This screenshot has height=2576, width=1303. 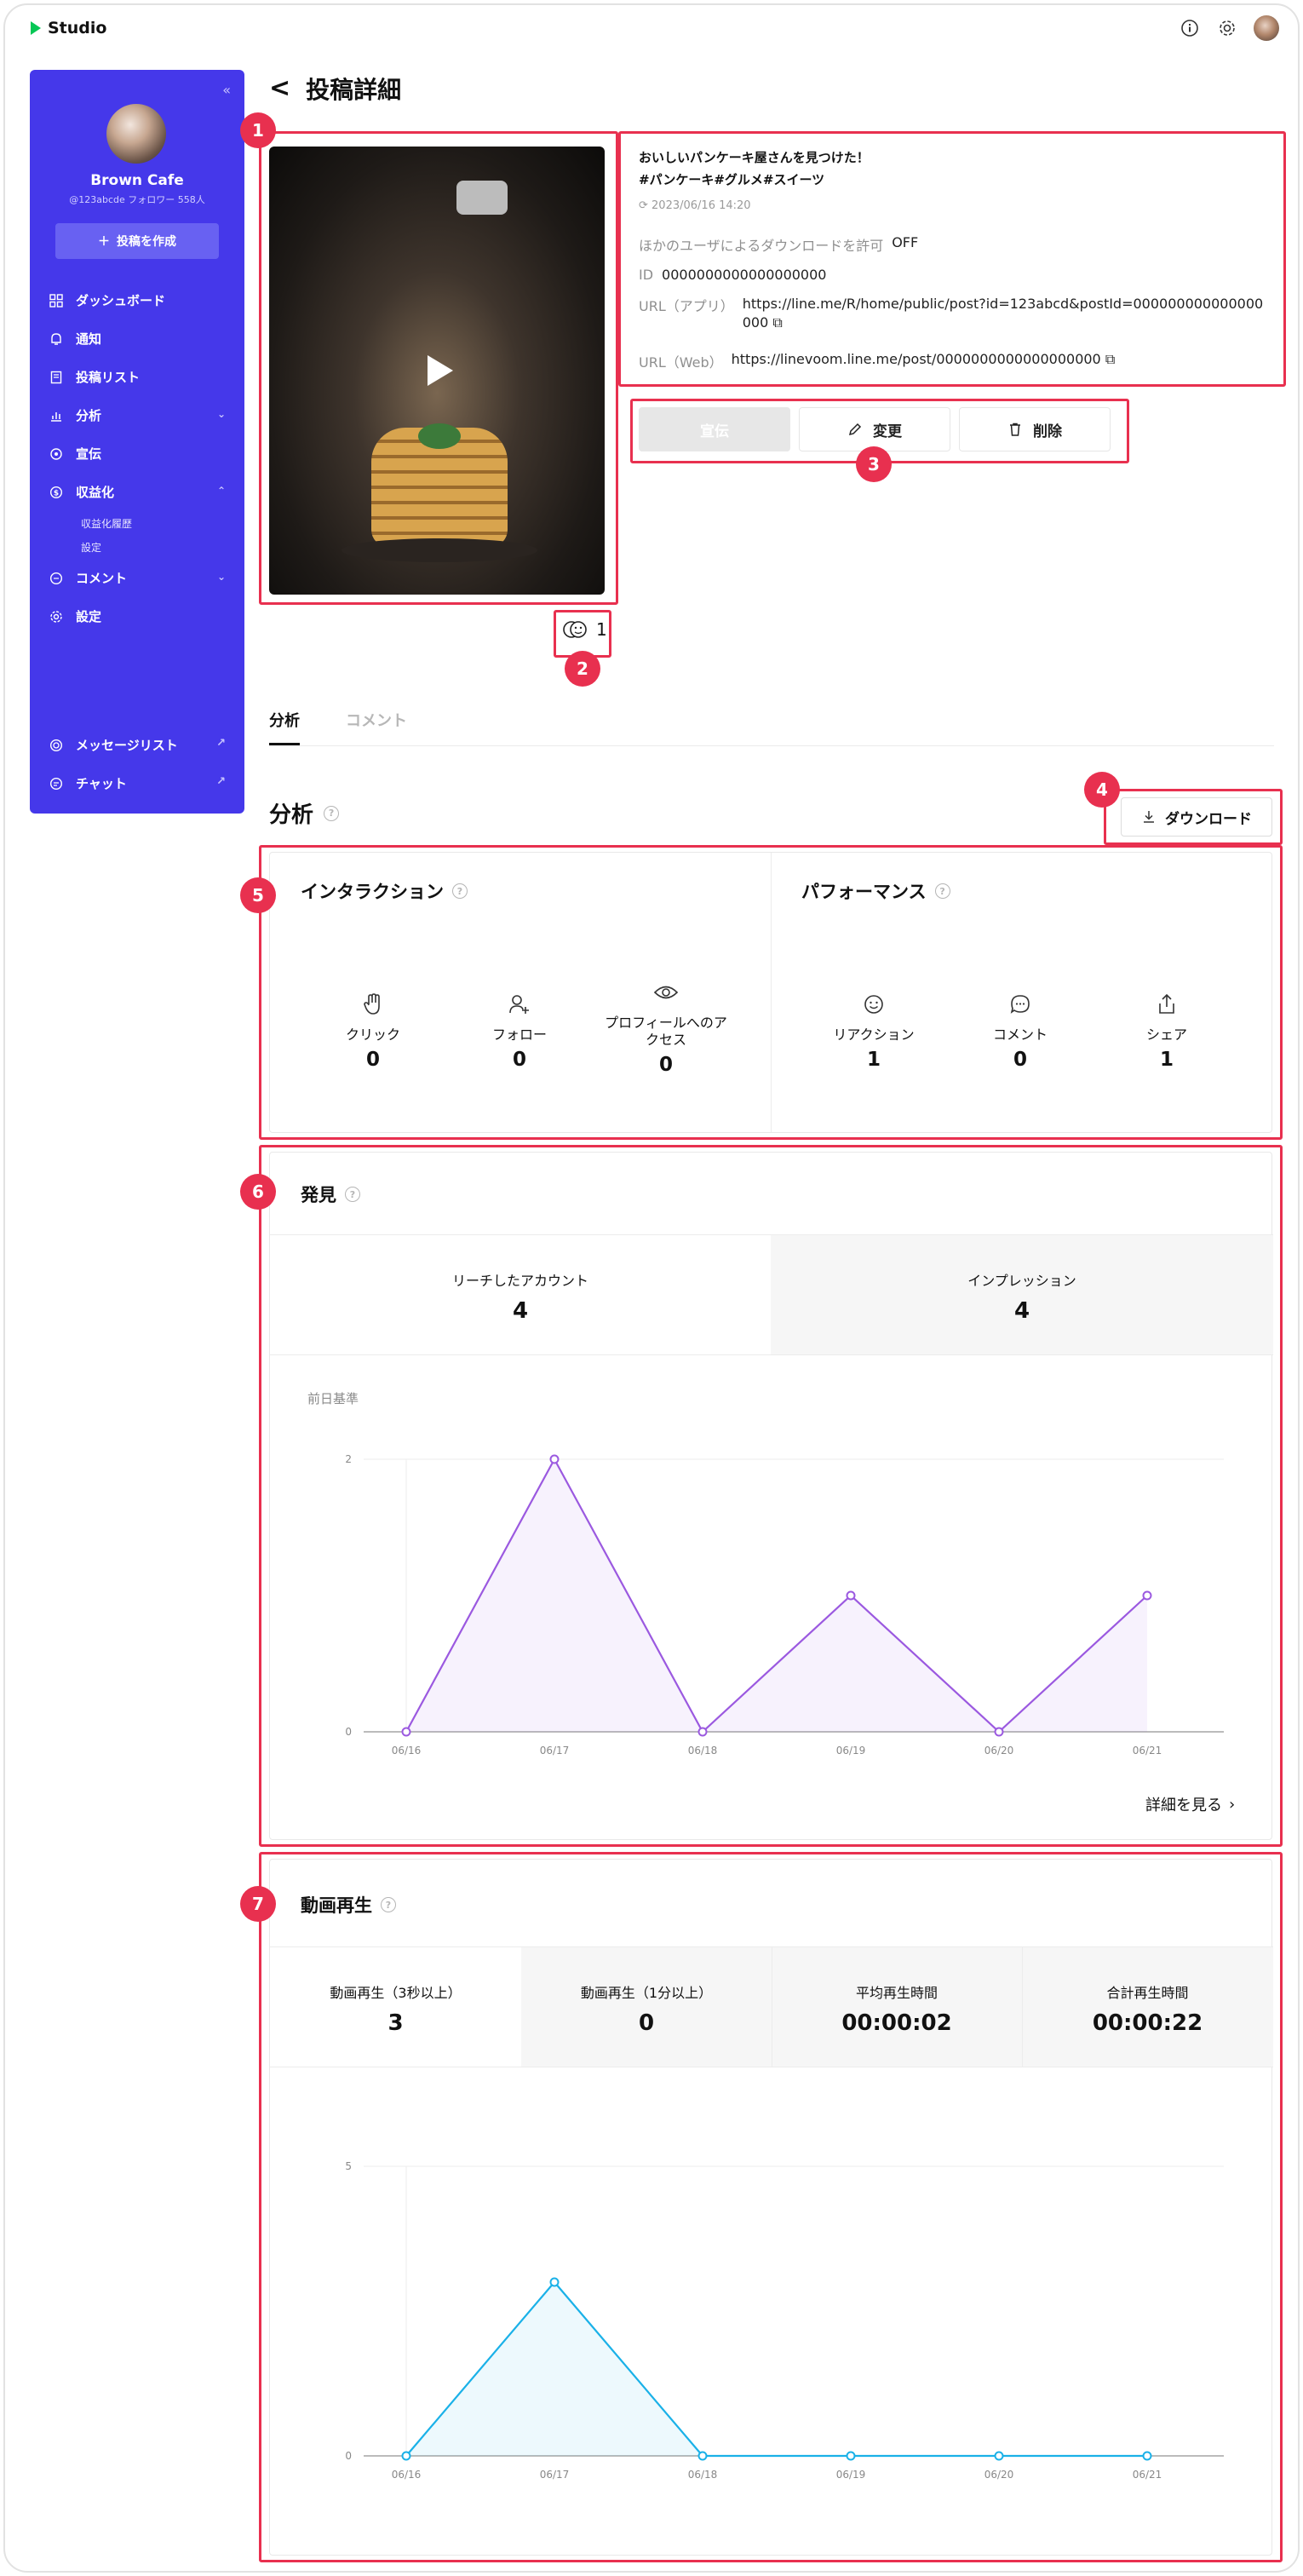 I want to click on top-bar: Studio, so click(x=652, y=29).